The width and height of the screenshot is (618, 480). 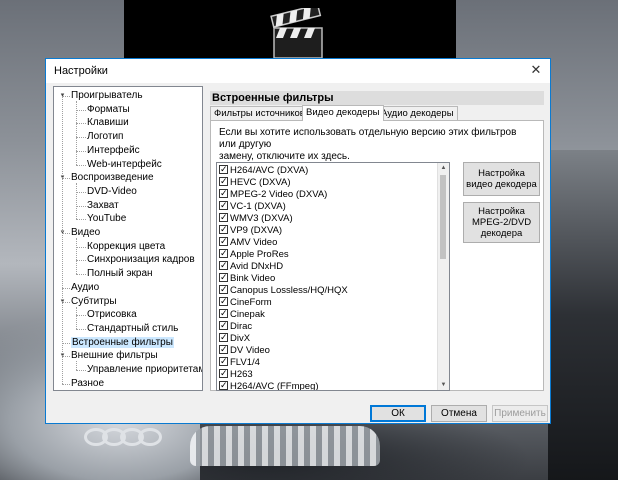 I want to click on cancel-button: Отмена, so click(x=459, y=413).